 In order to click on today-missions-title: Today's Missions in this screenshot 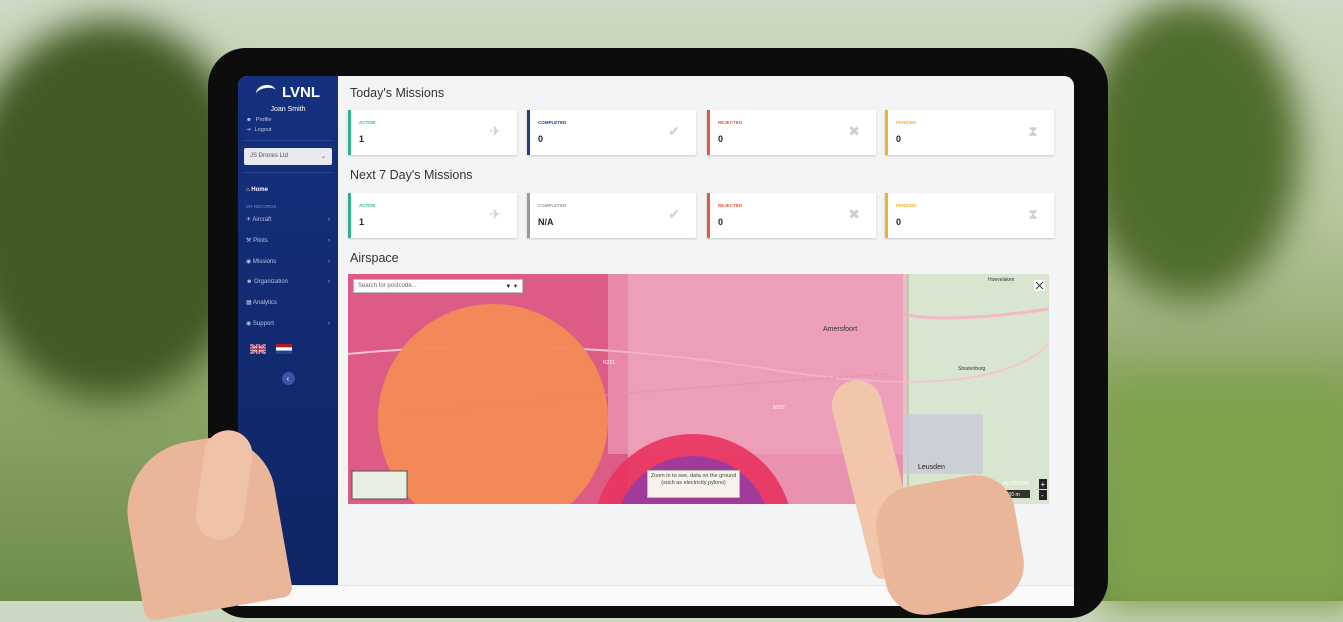, I will do `click(397, 93)`.